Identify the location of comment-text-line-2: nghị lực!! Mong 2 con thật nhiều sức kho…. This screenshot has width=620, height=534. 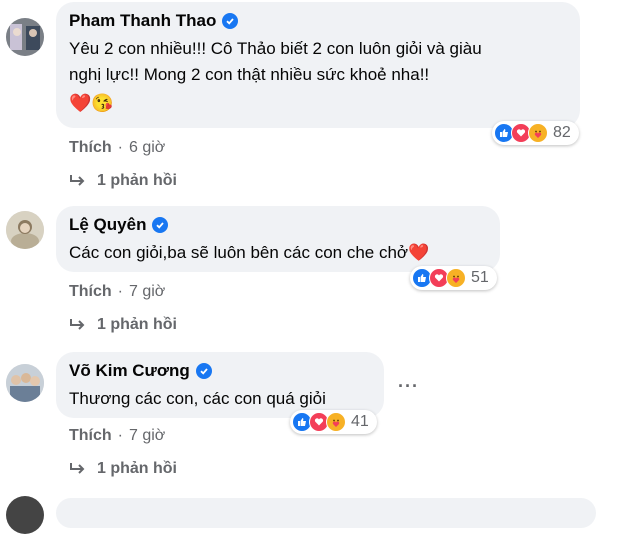
(249, 74).